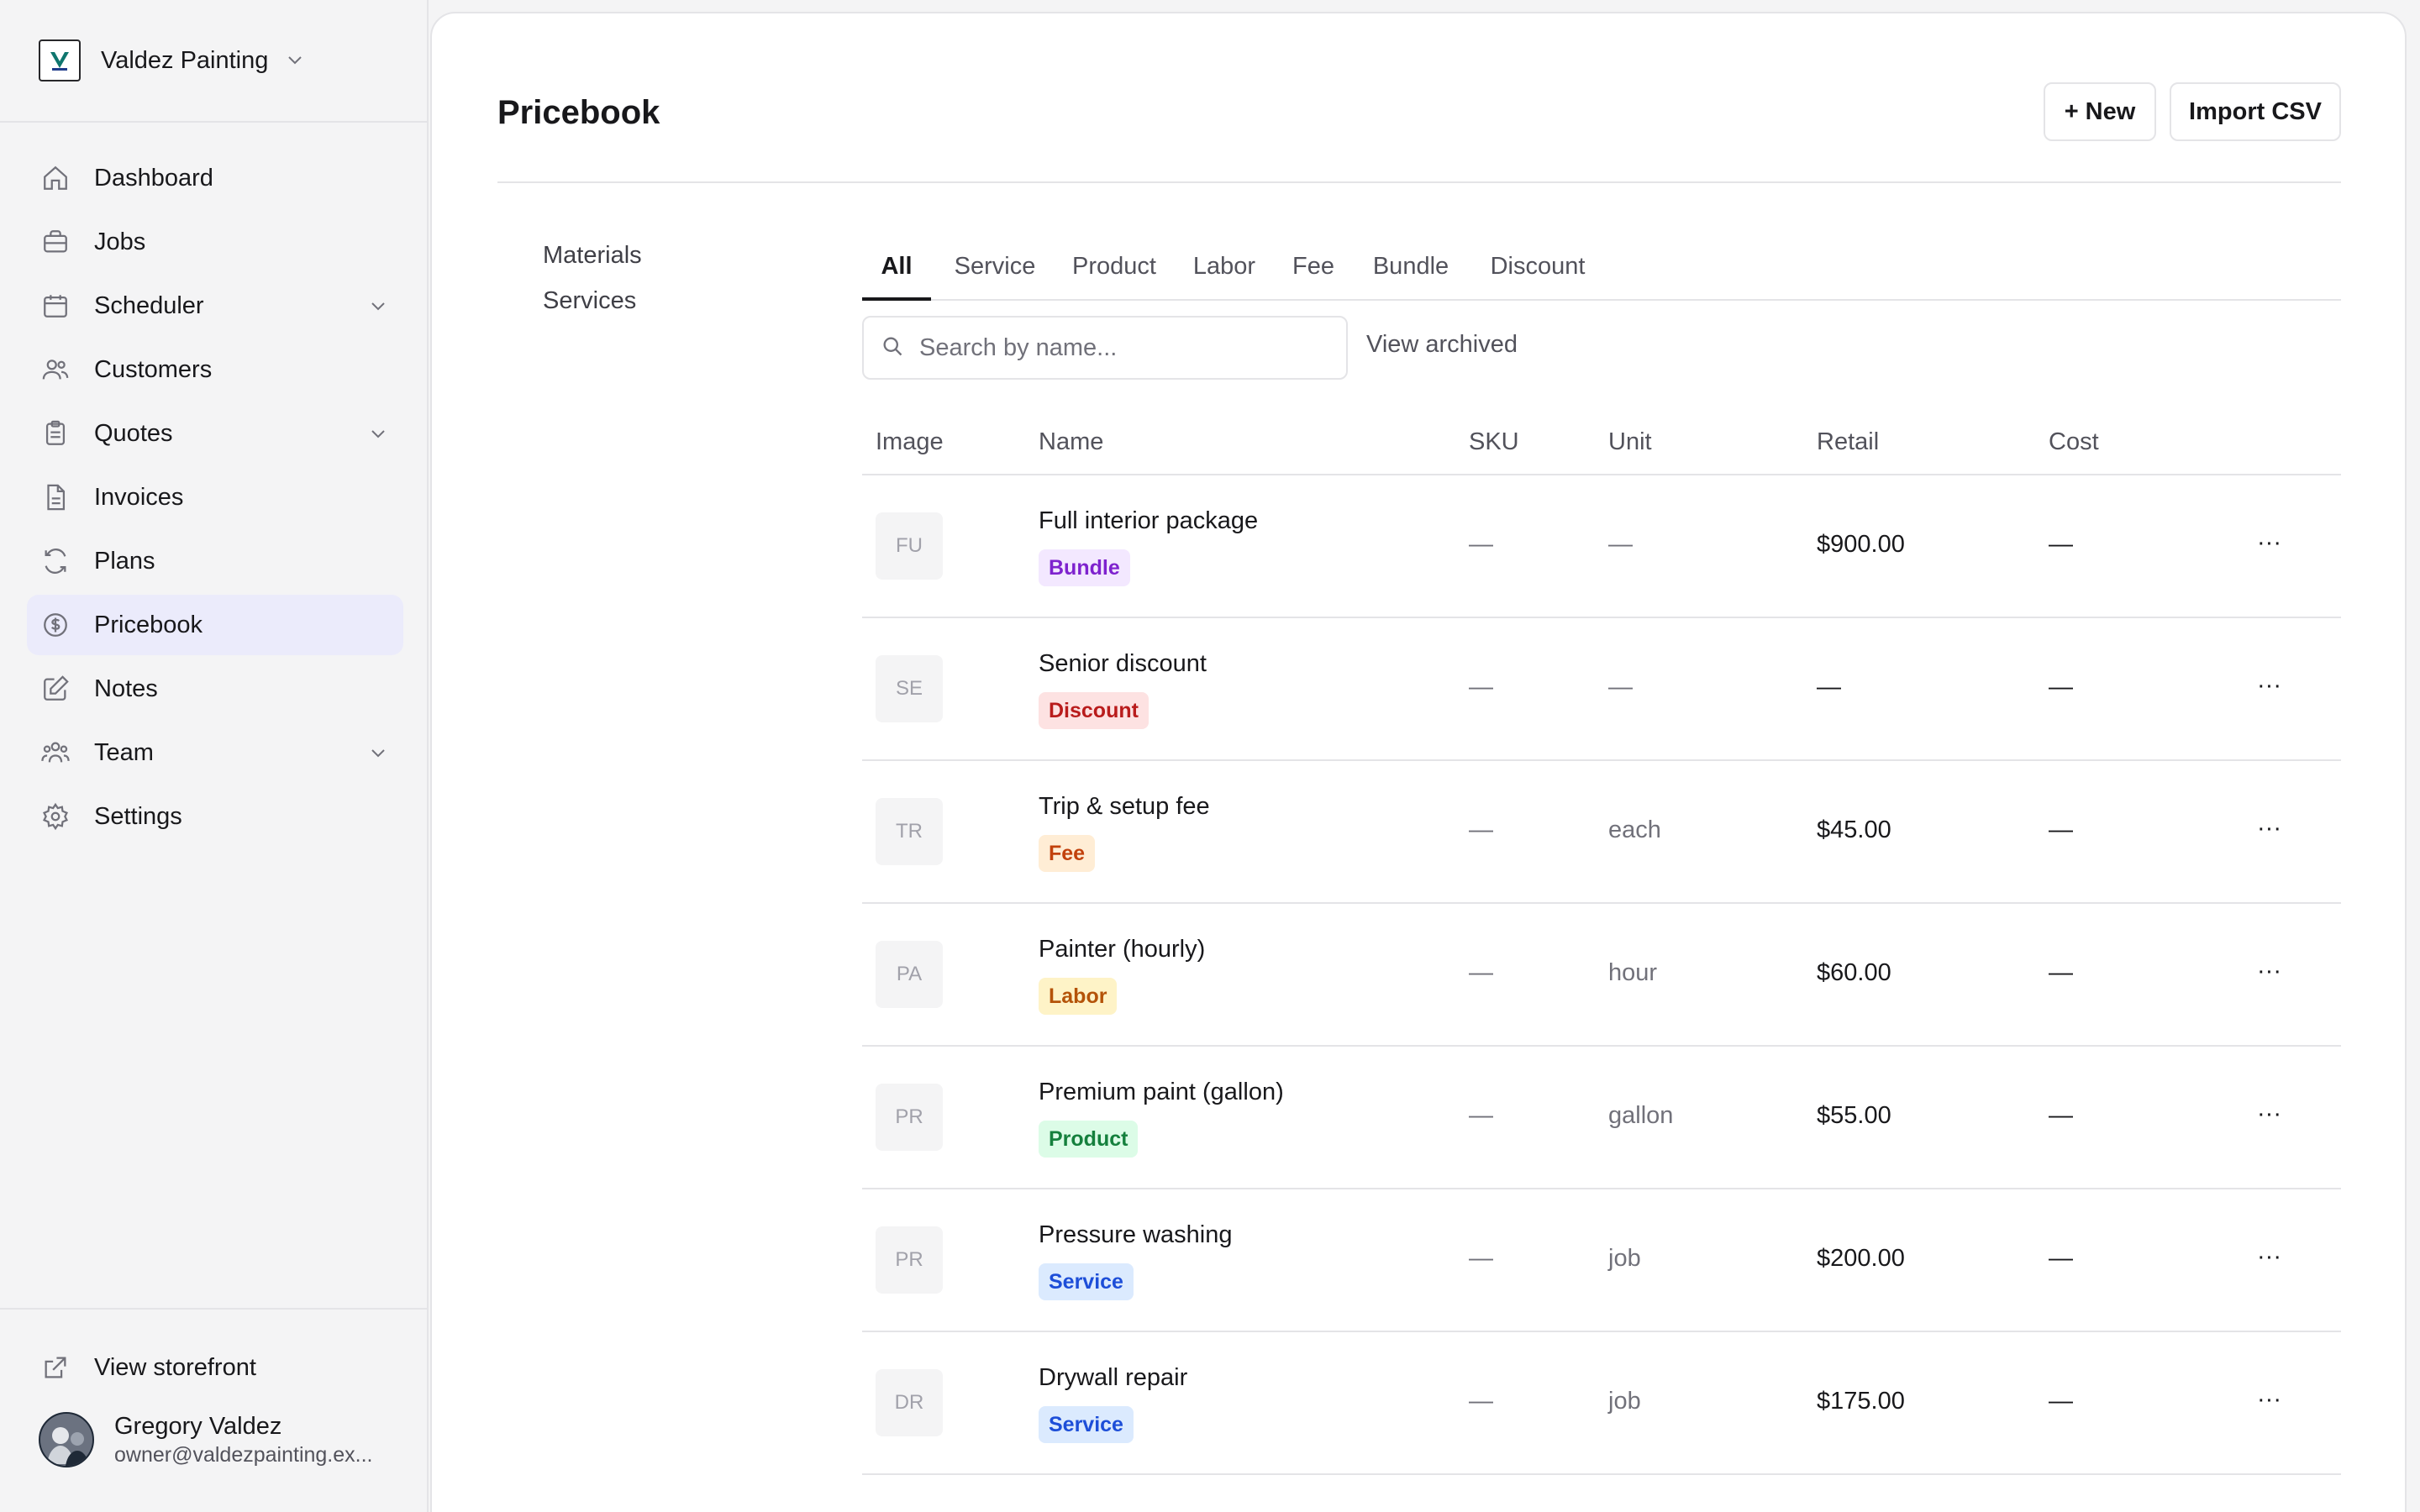 The height and width of the screenshot is (1512, 2420). I want to click on item-name: Trip & setup fee, so click(1124, 806).